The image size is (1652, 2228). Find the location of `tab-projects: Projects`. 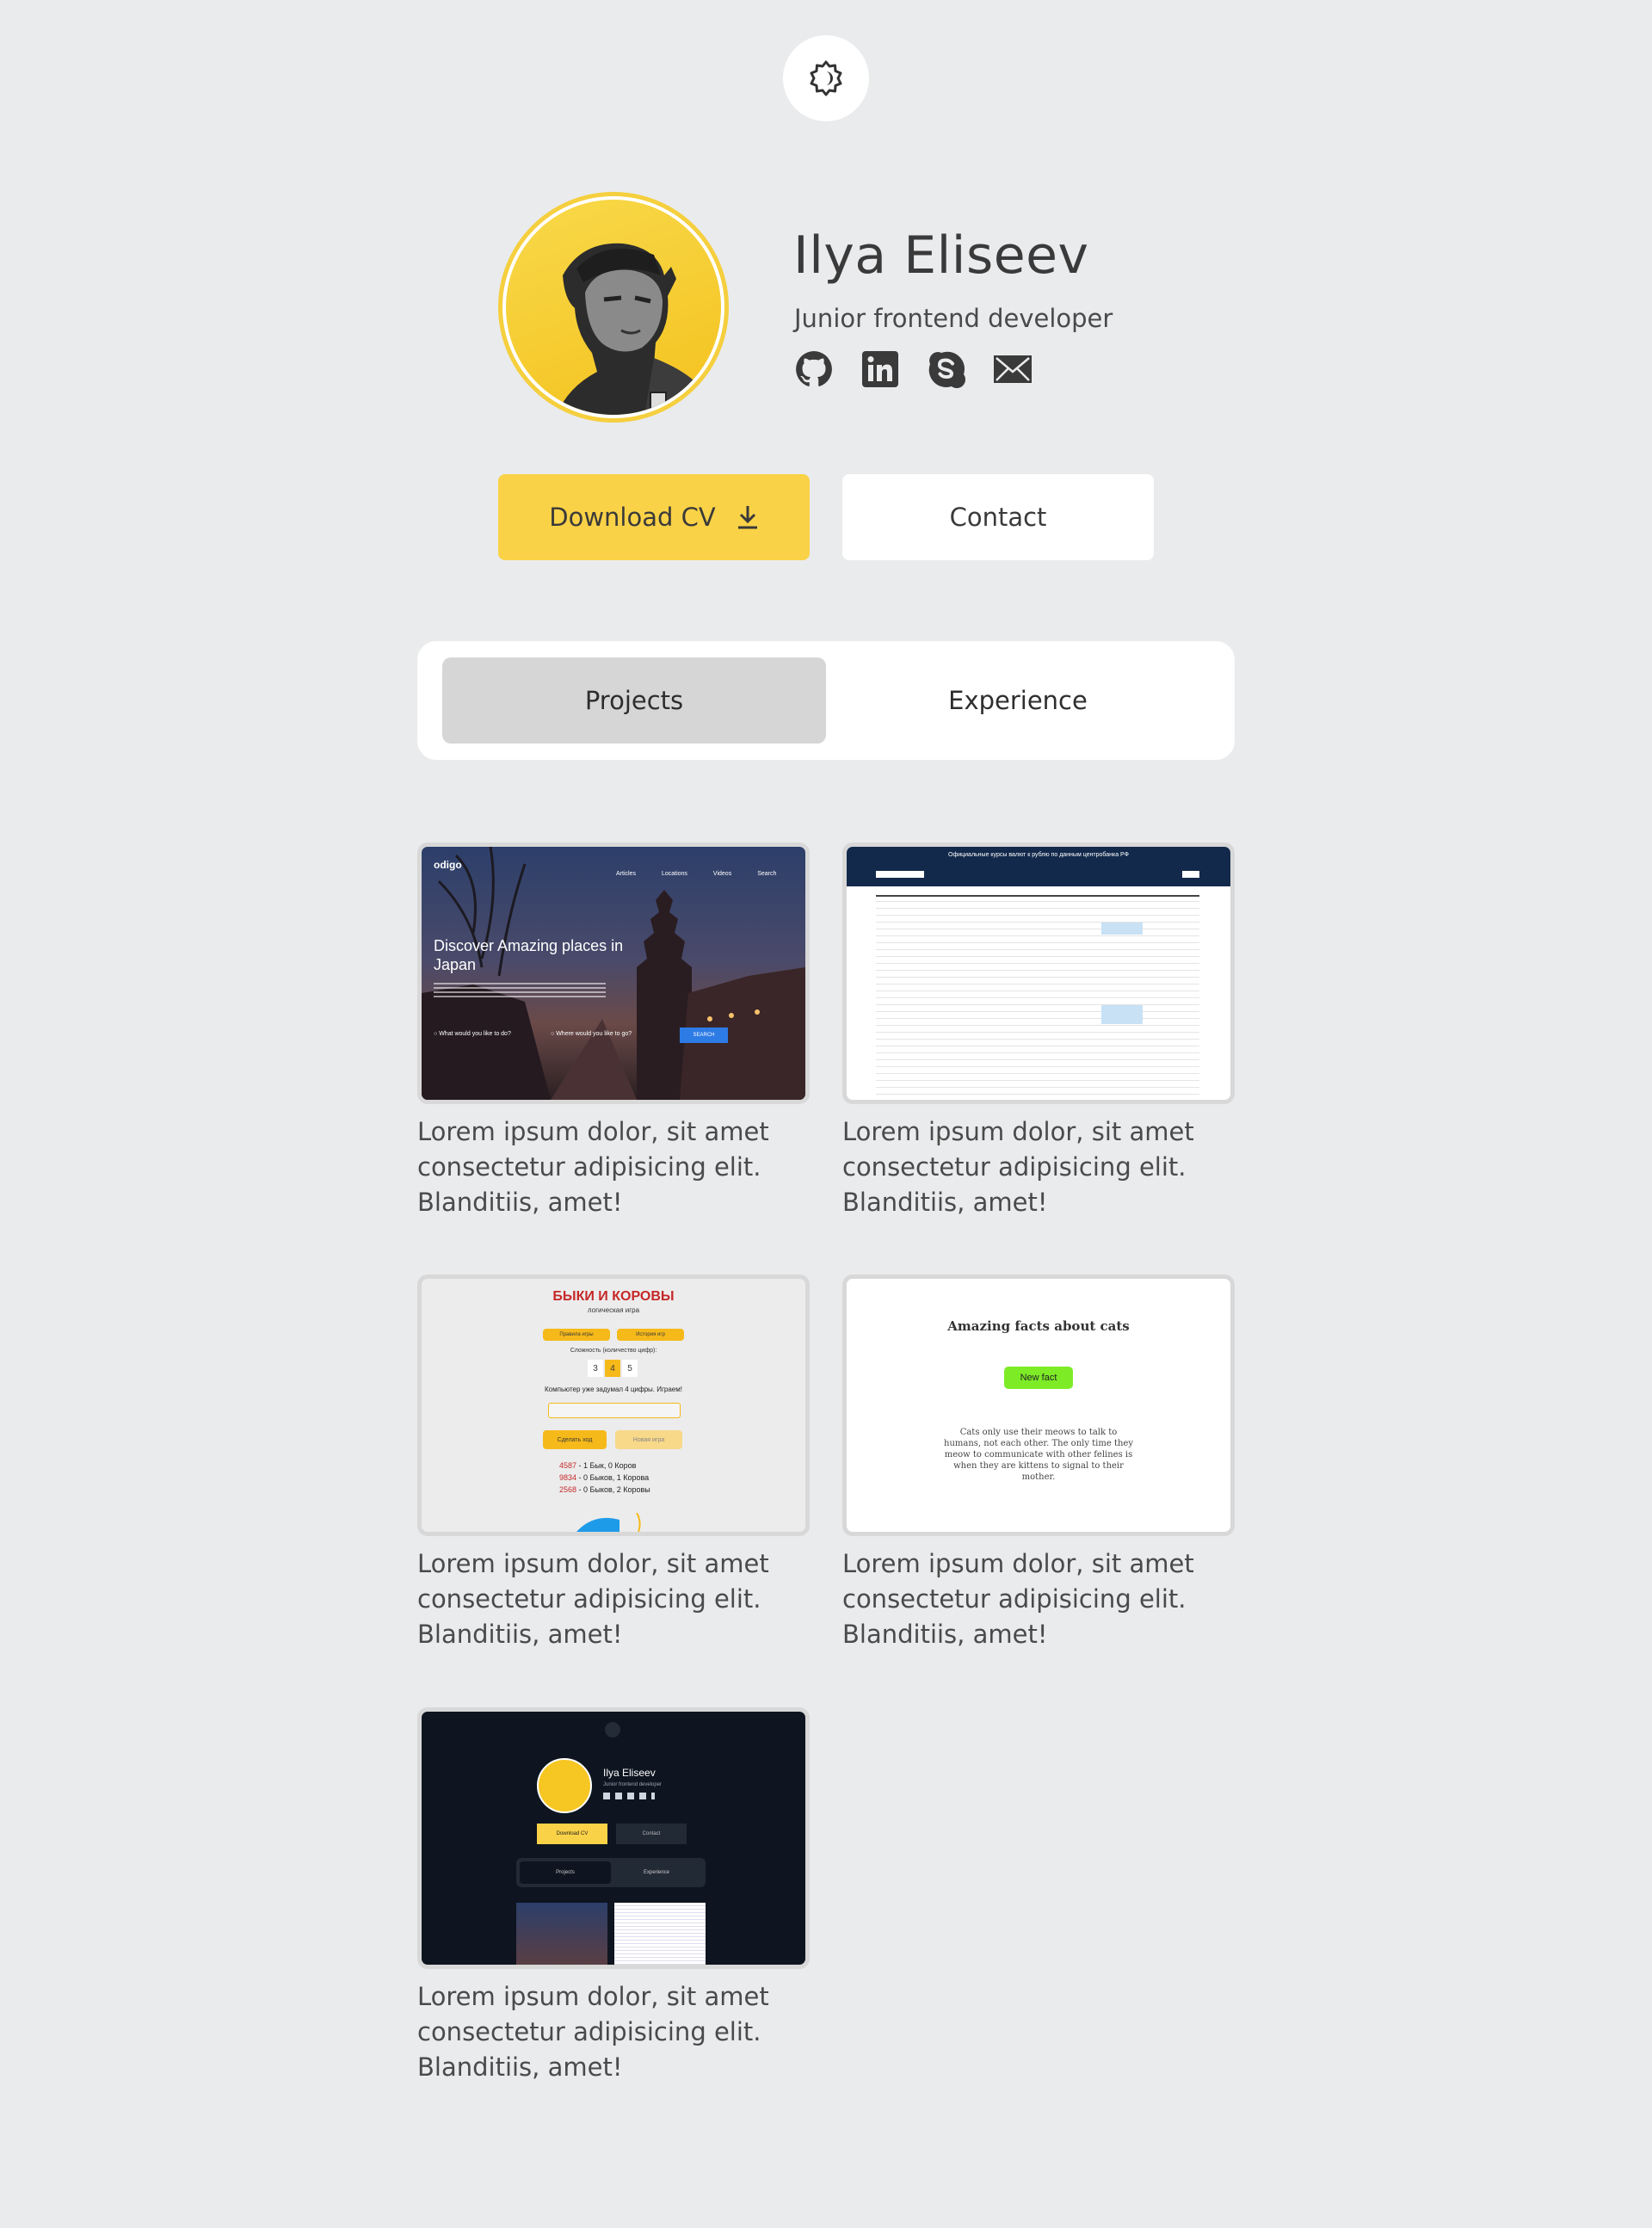

tab-projects: Projects is located at coordinates (634, 700).